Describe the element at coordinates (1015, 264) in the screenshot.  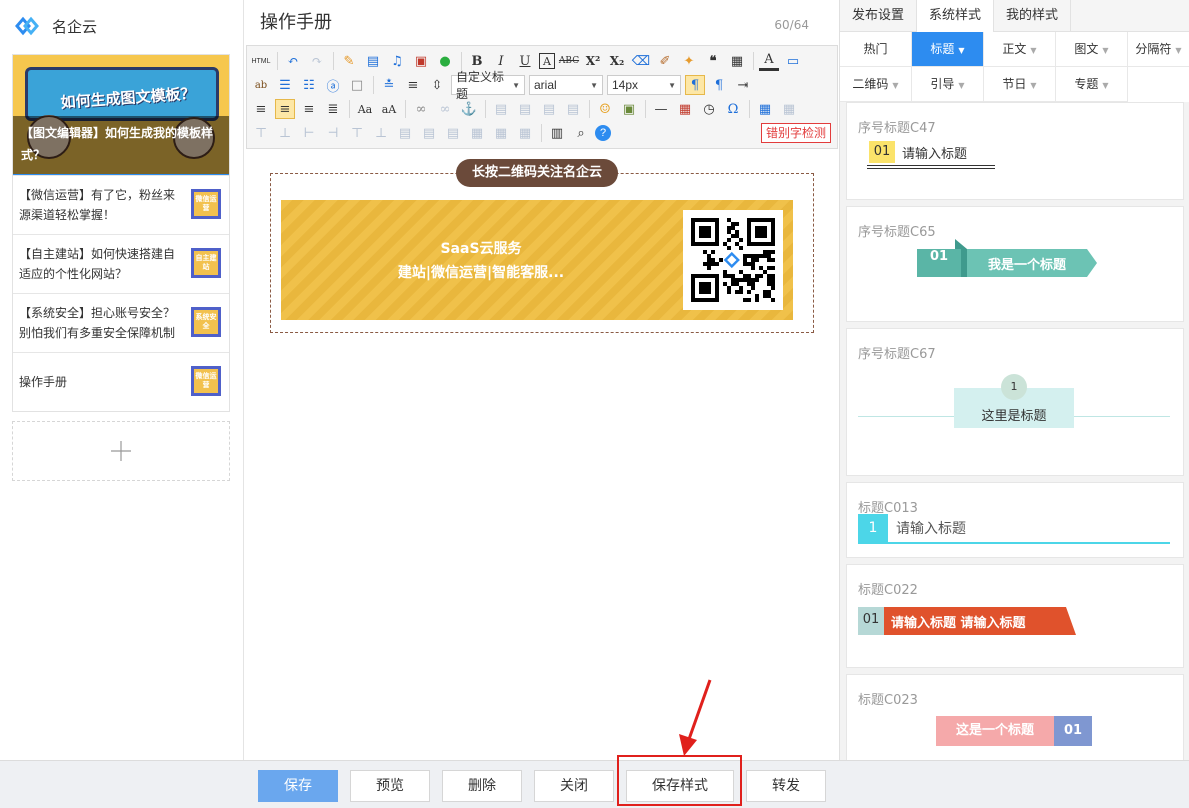
I see `template-card: 序号标题C65 01 我是一个标题` at that location.